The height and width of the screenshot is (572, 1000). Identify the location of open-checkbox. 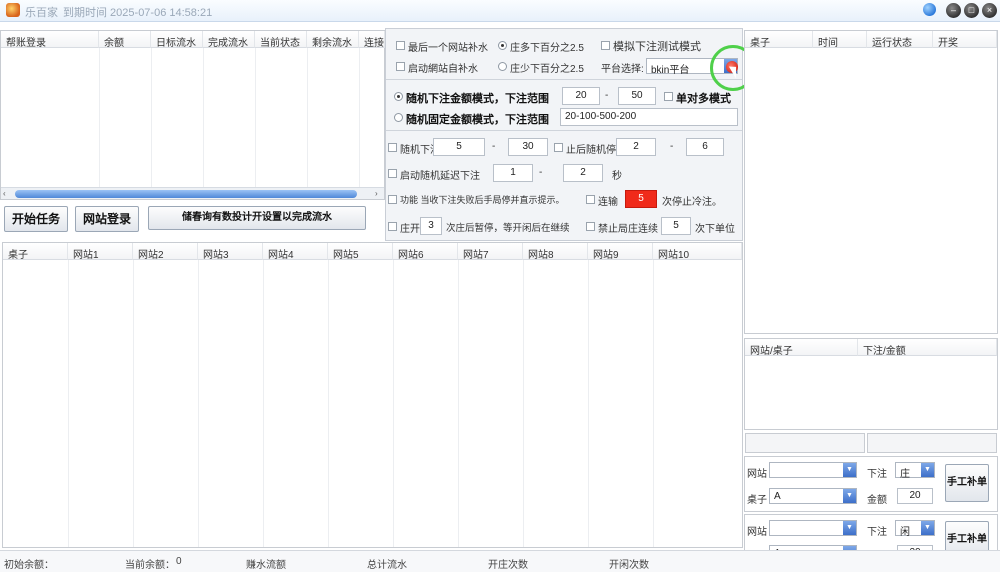
(392, 226).